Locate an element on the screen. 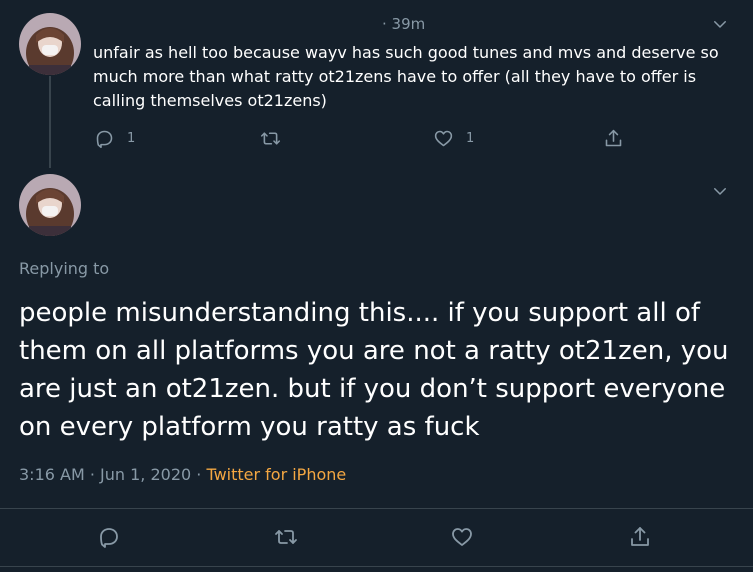 The image size is (753, 572). tweet-time: · 39m is located at coordinates (403, 24).